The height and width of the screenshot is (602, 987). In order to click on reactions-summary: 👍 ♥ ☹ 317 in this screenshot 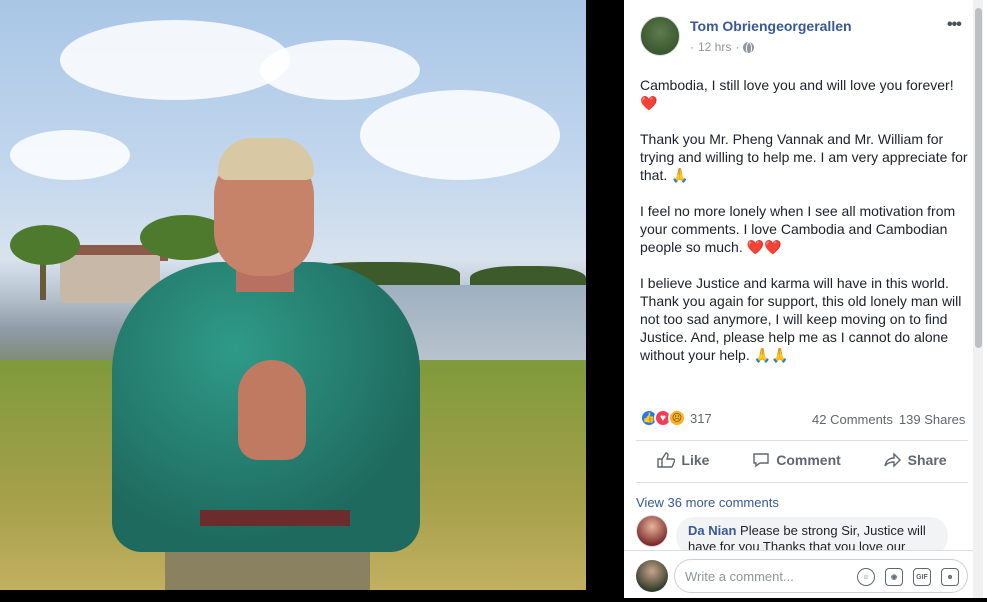, I will do `click(676, 418)`.